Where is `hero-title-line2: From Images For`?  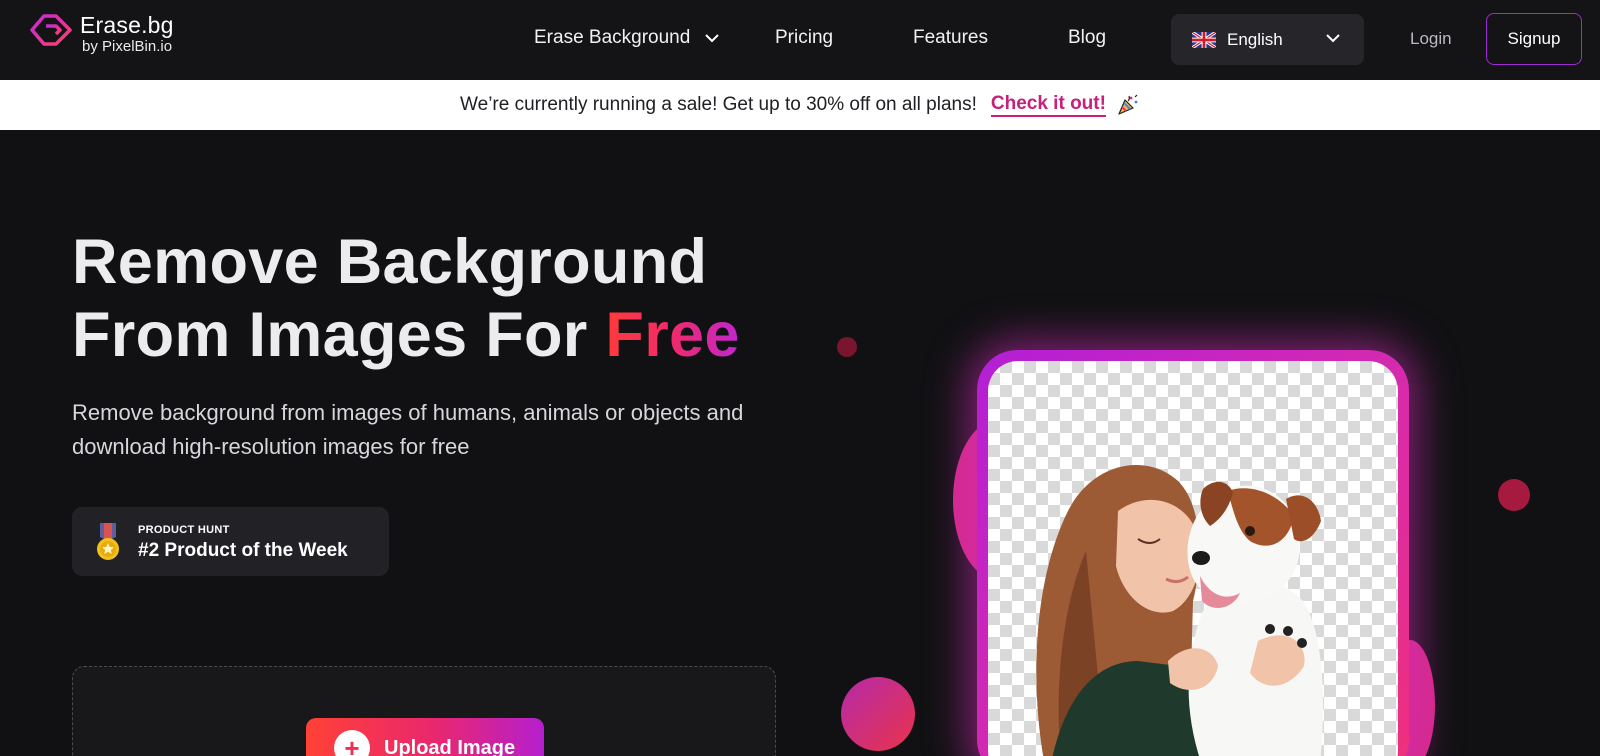 hero-title-line2: From Images For is located at coordinates (339, 335).